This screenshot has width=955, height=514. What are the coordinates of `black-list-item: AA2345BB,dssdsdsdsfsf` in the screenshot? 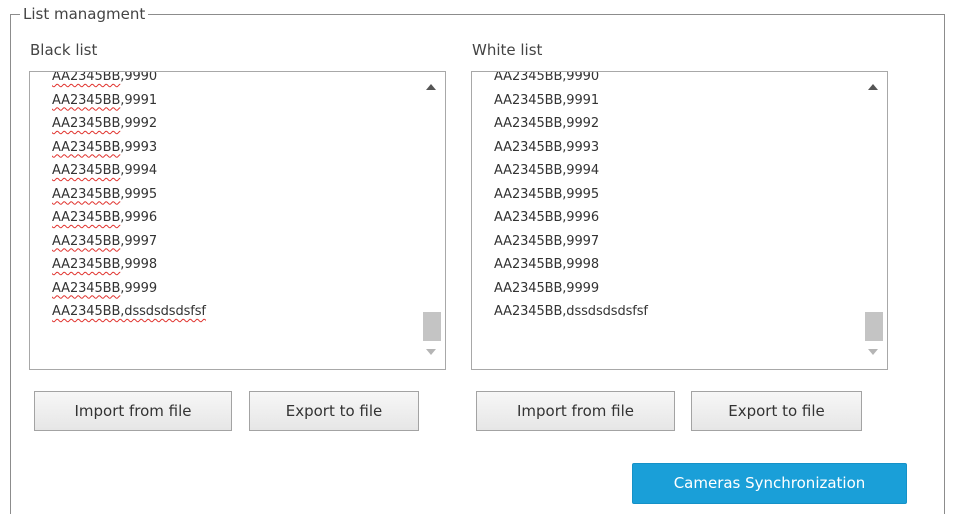 It's located at (129, 312).